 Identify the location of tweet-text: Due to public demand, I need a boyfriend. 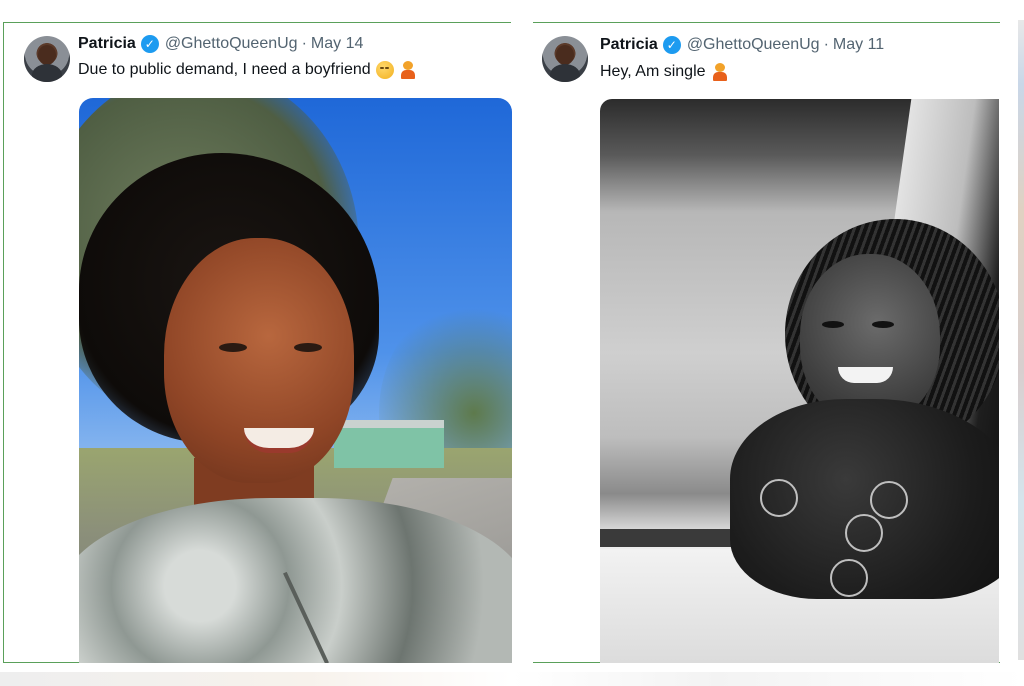
(247, 70).